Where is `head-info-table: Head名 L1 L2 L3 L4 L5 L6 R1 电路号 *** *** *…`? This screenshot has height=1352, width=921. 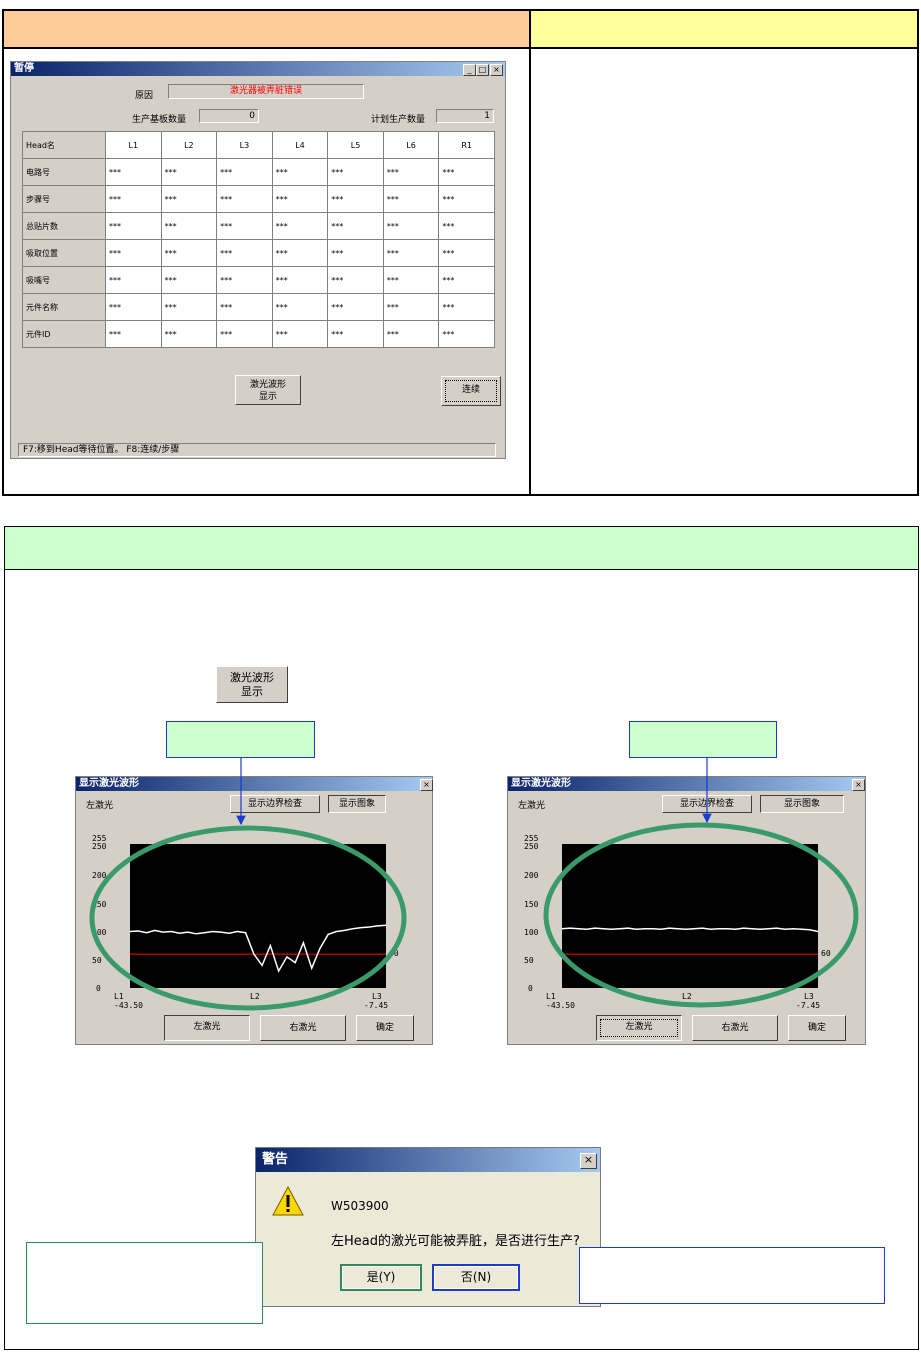
head-info-table: Head名 L1 L2 L3 L4 L5 L6 R1 电路号 *** *** *… is located at coordinates (258, 239).